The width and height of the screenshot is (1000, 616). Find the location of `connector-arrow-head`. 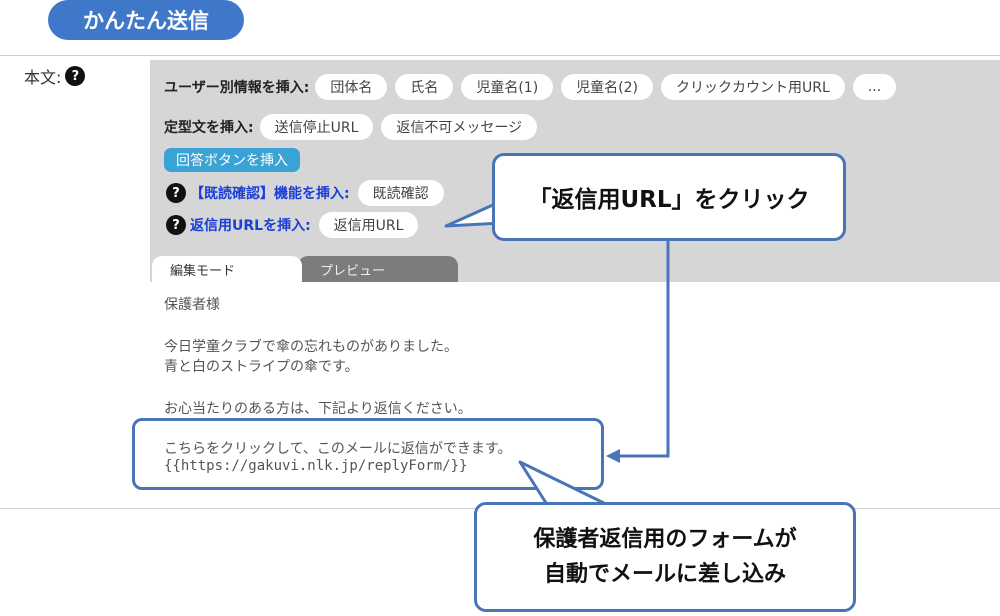

connector-arrow-head is located at coordinates (613, 456).